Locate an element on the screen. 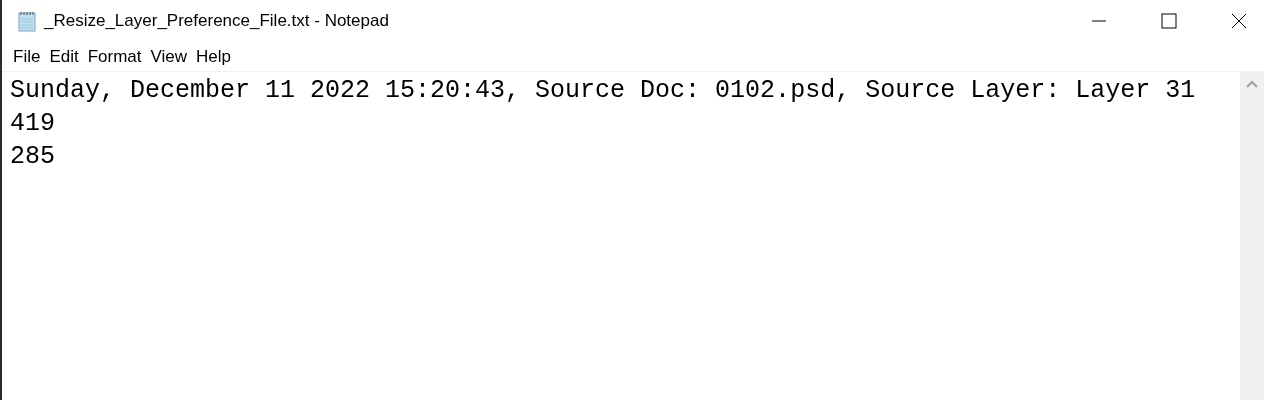 This screenshot has height=400, width=1264. menu-item: View is located at coordinates (169, 56).